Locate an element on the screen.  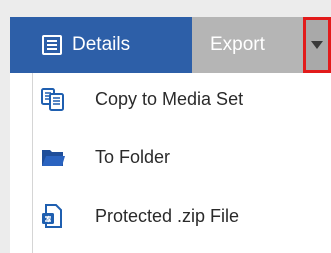
folder-icon is located at coordinates (53, 158).